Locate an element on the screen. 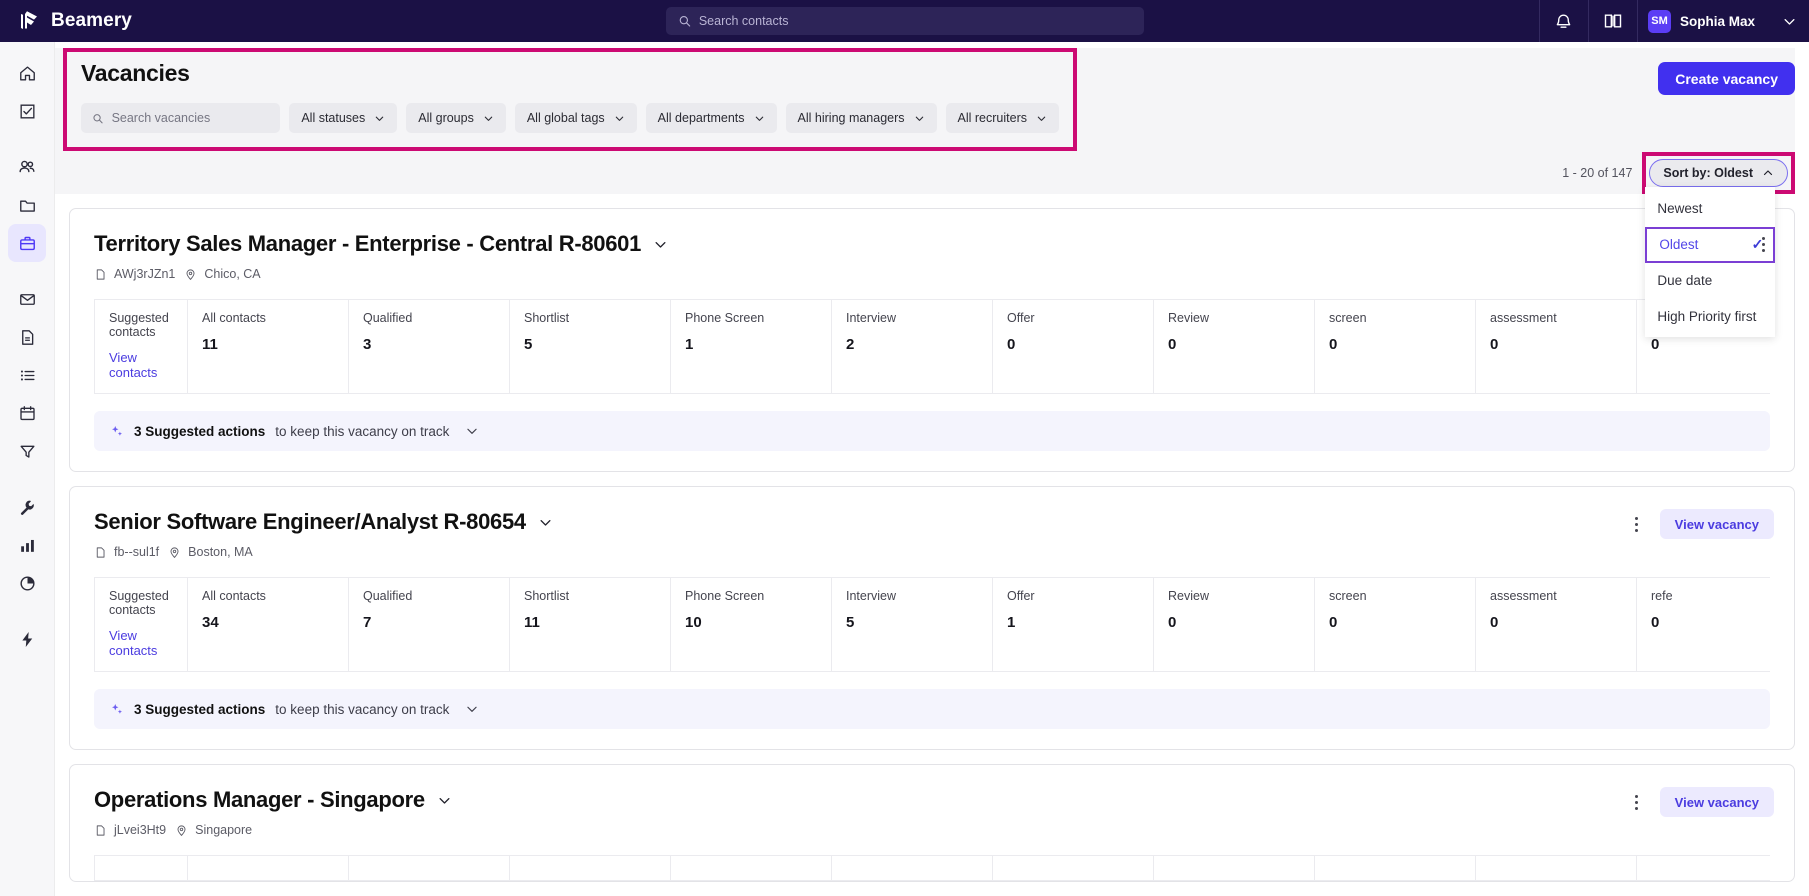 The image size is (1809, 896). stat-label: refe is located at coordinates (1662, 596).